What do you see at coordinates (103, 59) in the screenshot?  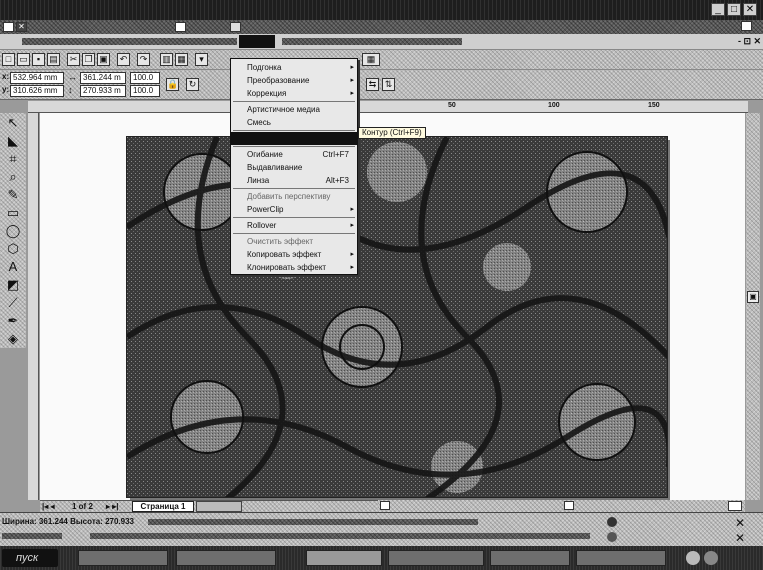 I see `paste-icon: ▣` at bounding box center [103, 59].